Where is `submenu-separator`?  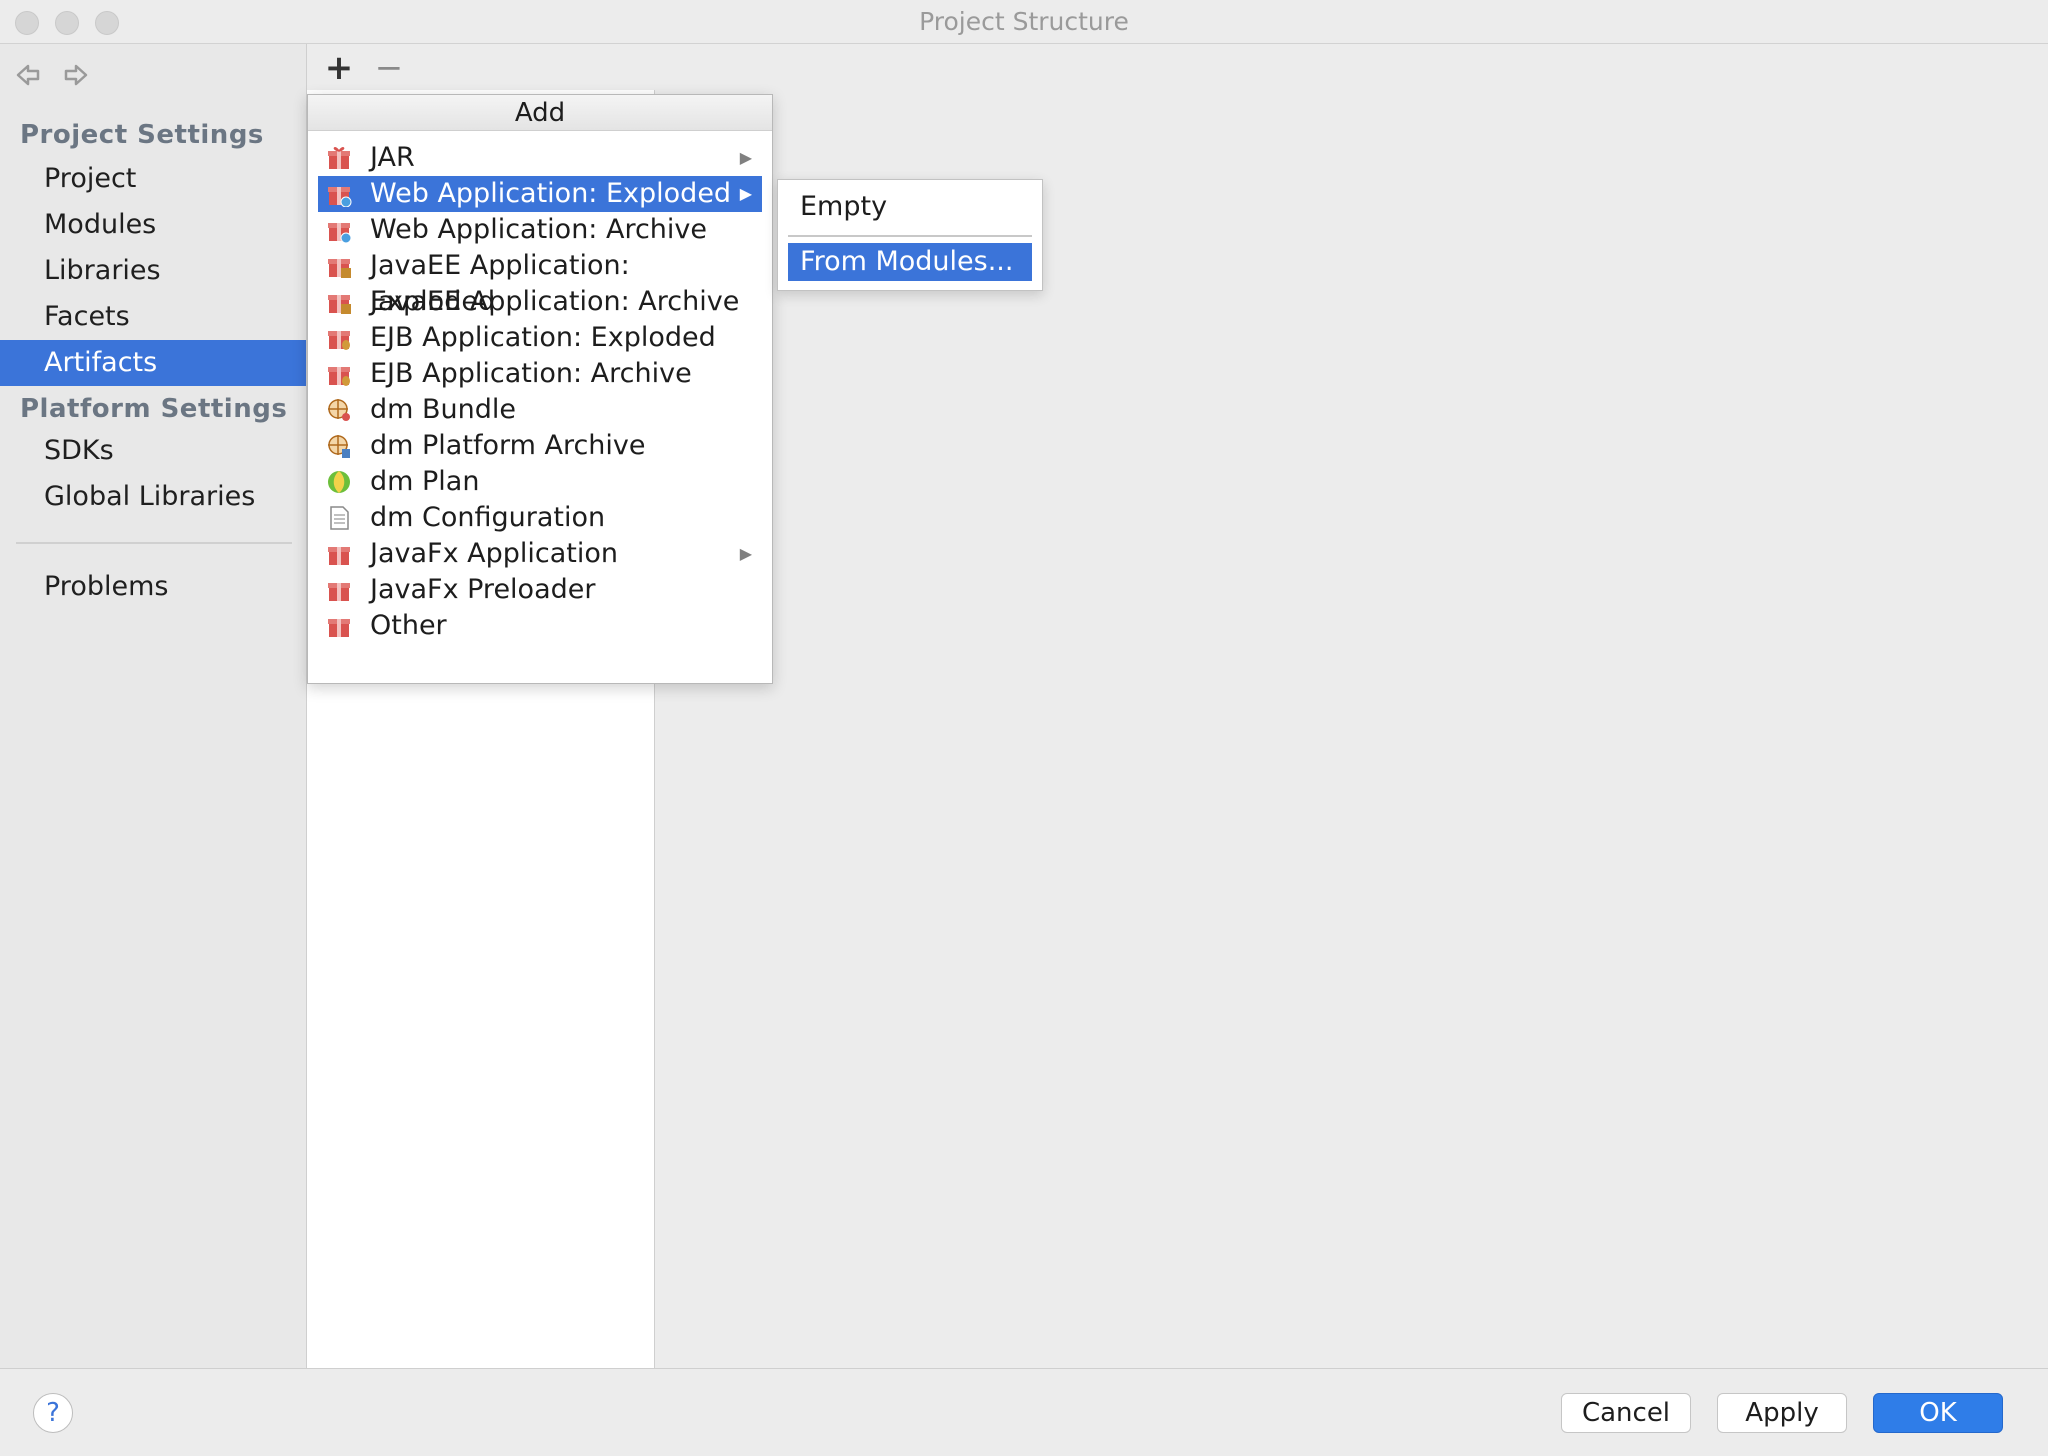
submenu-separator is located at coordinates (910, 236).